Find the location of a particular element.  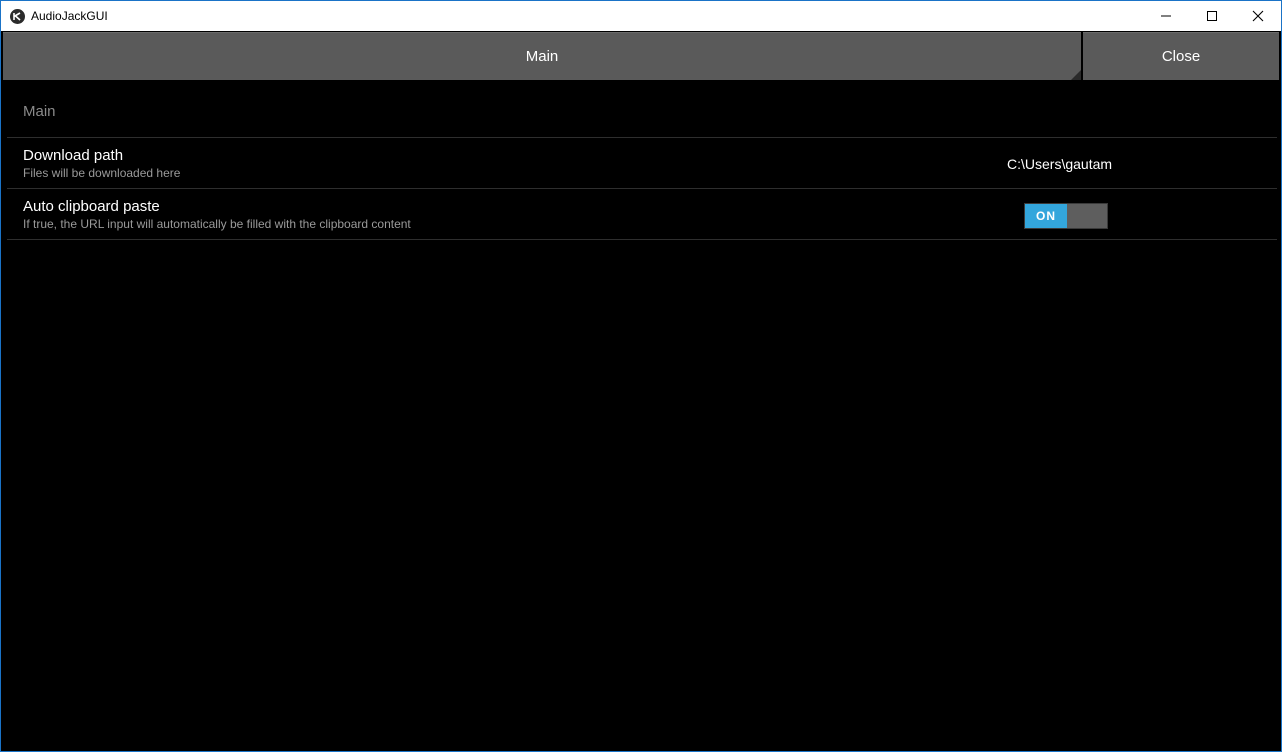

download-path-value: C:\Users\gautam is located at coordinates (1059, 164).